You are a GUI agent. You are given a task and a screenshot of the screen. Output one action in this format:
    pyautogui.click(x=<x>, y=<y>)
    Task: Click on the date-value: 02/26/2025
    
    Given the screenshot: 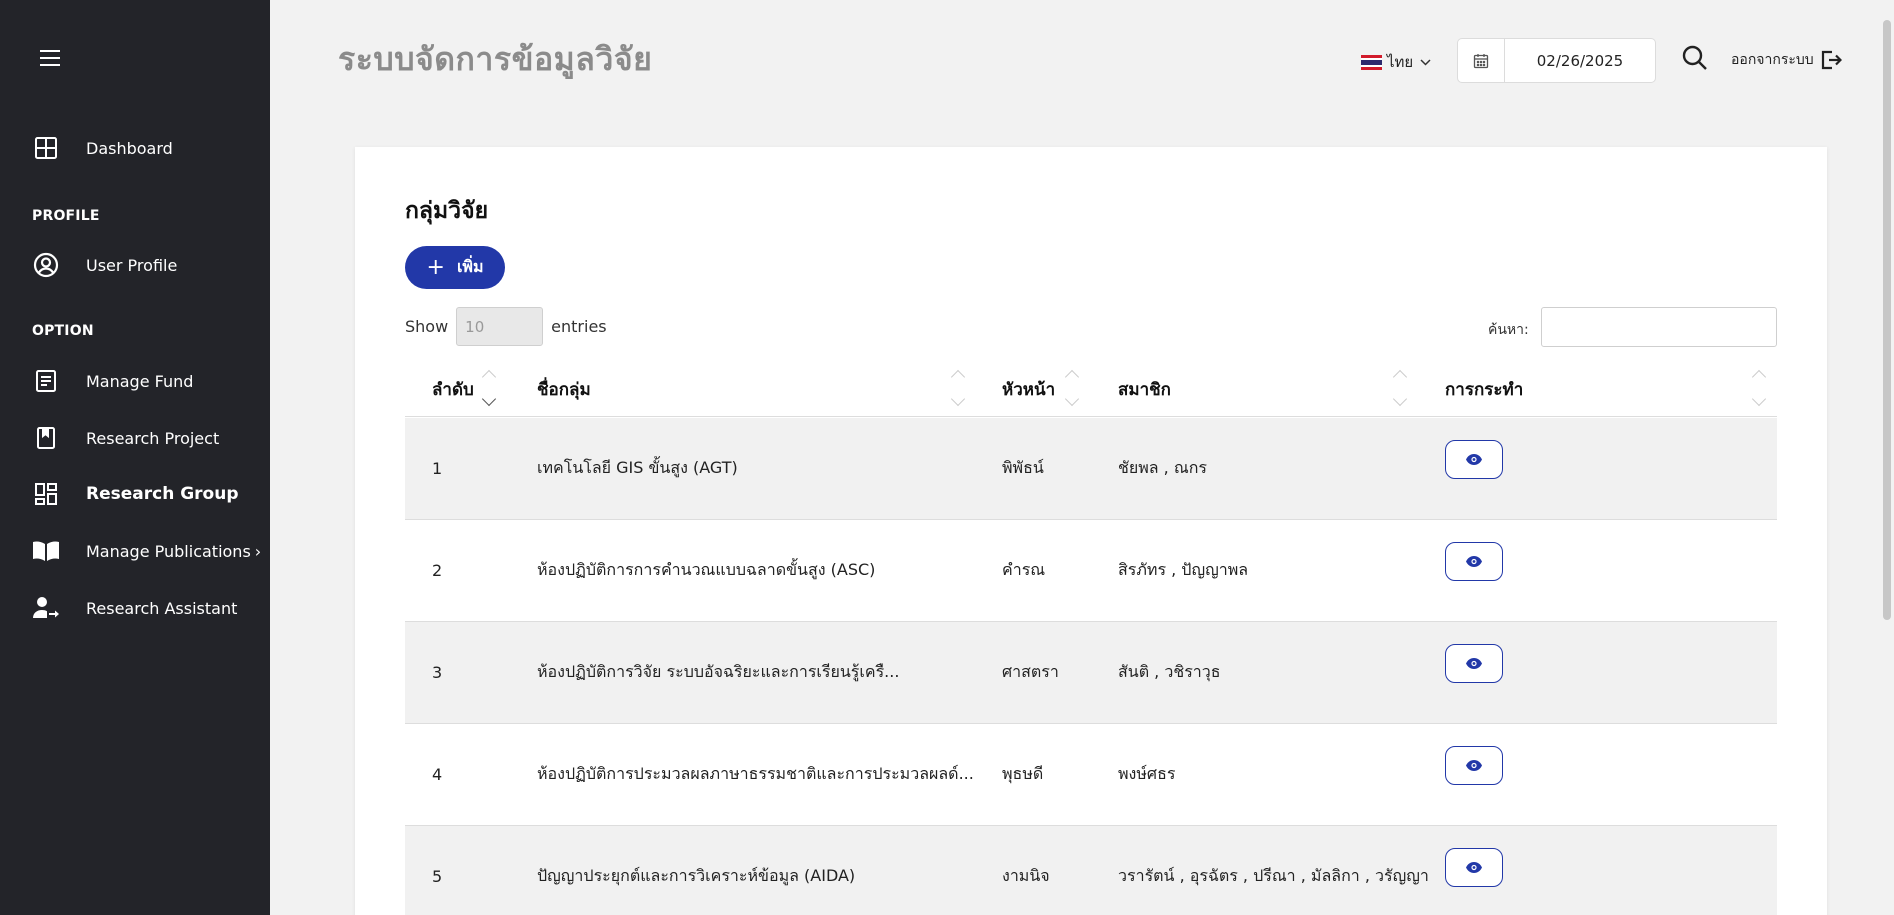 What is the action you would take?
    pyautogui.click(x=1580, y=60)
    